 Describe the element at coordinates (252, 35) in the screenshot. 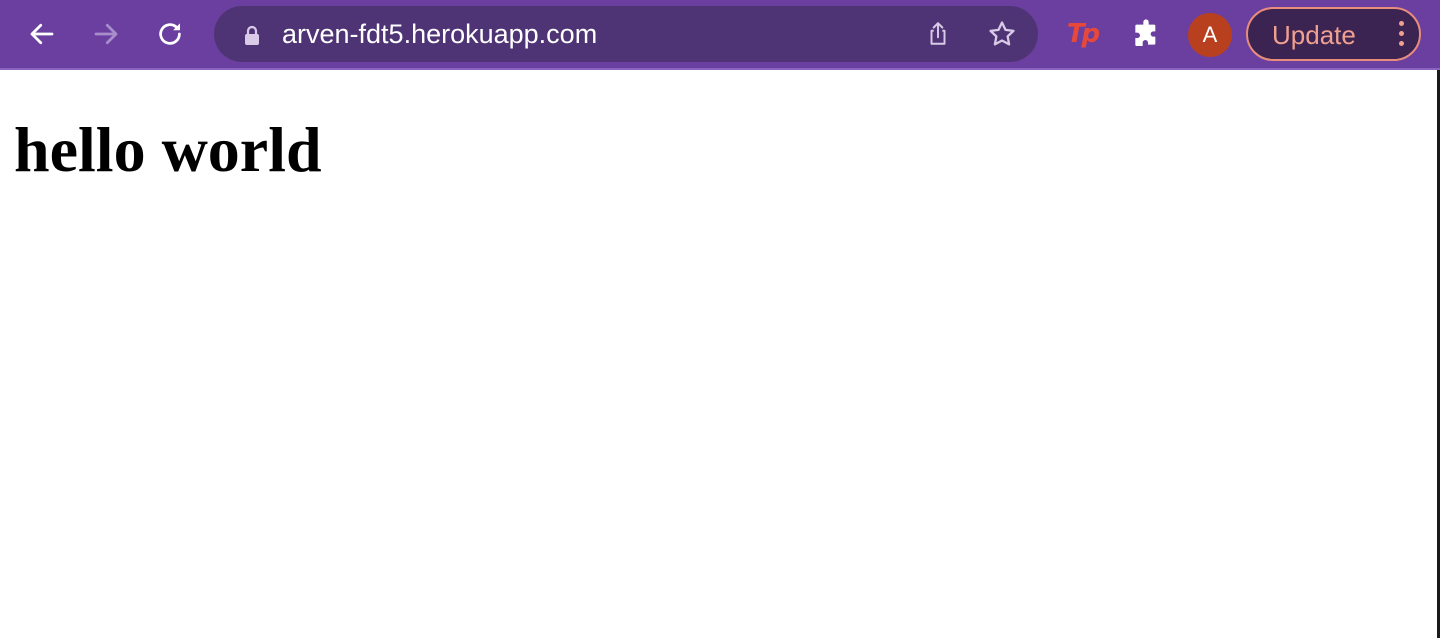

I see `lock-icon` at that location.